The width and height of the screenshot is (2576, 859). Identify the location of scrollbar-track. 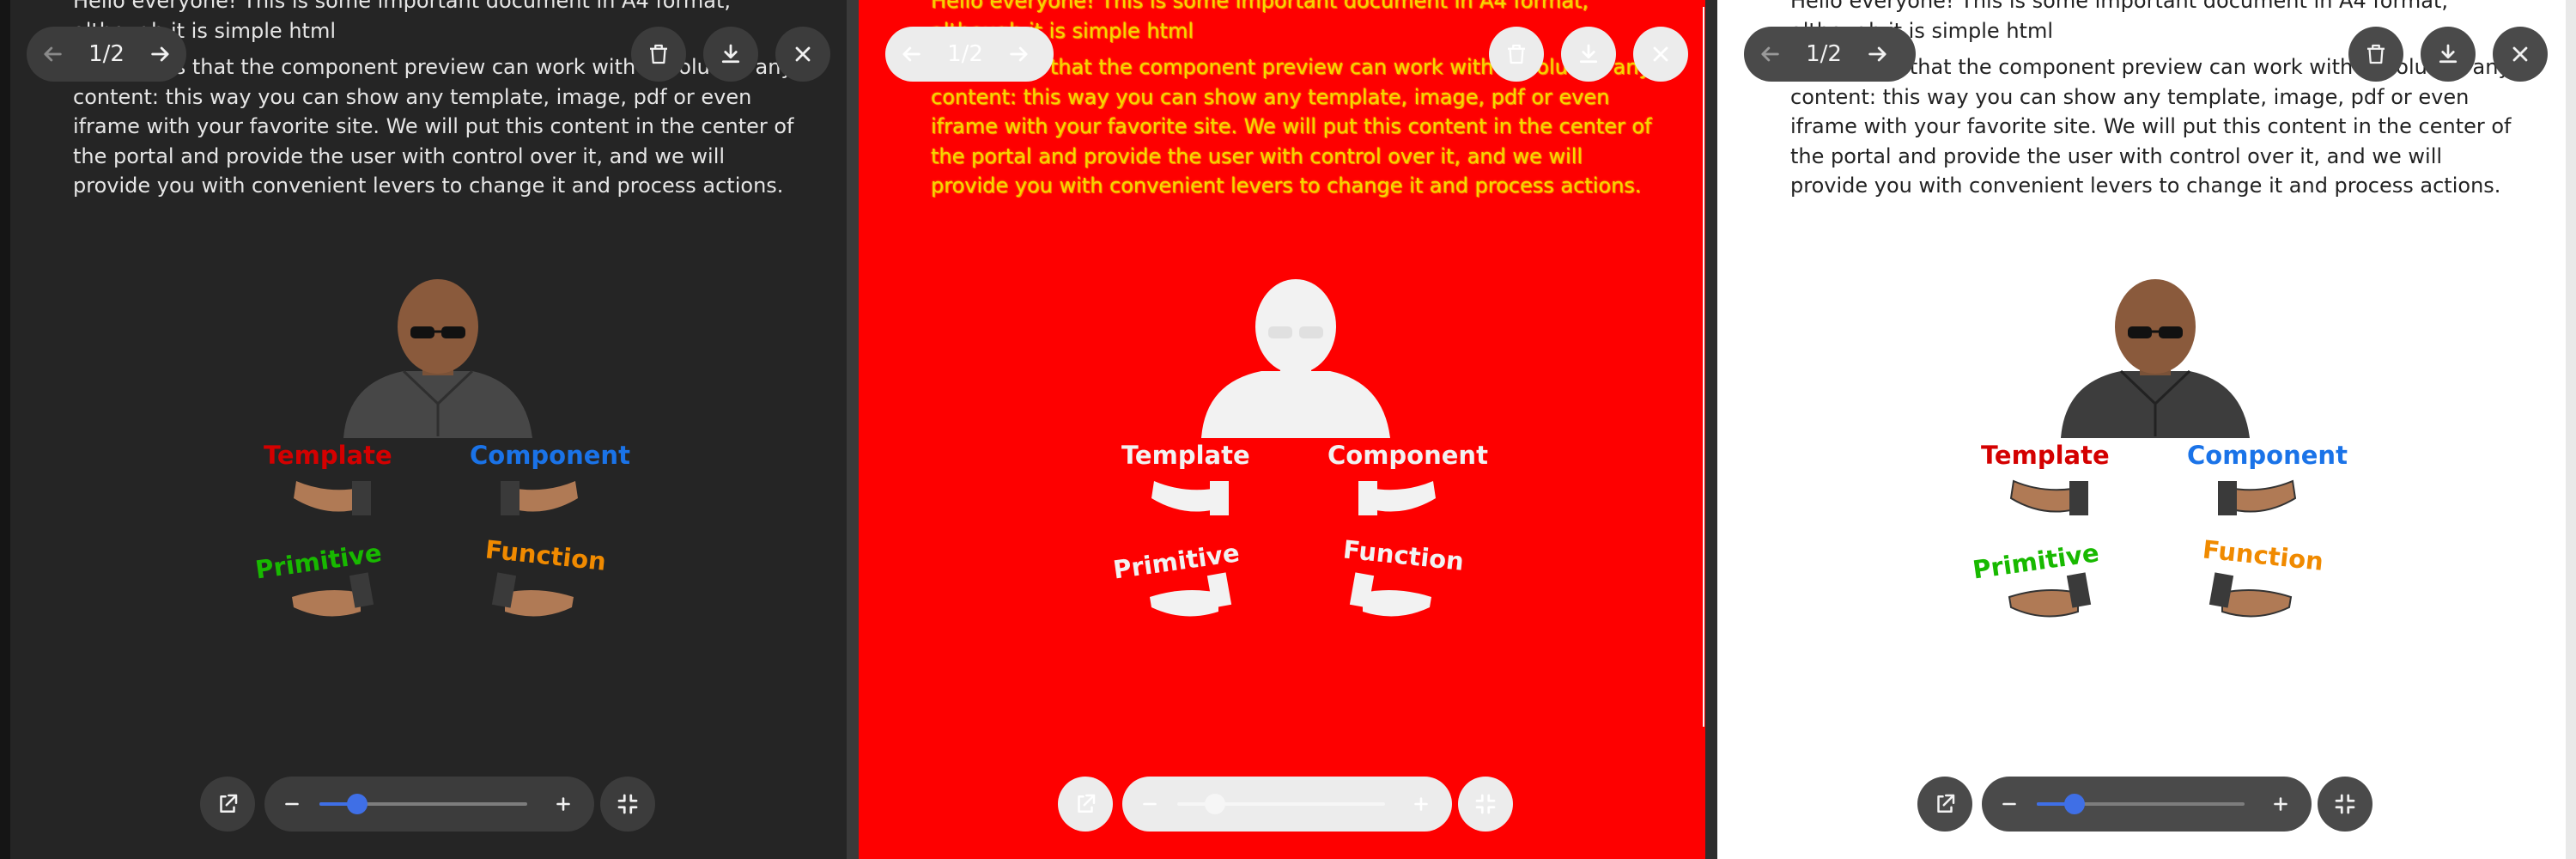
(1704, 367).